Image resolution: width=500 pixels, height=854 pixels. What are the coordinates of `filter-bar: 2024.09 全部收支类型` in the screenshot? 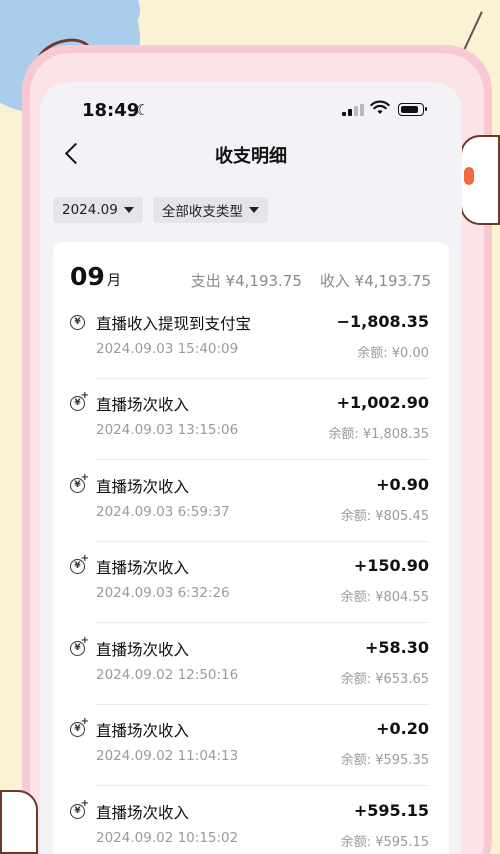 It's located at (160, 210).